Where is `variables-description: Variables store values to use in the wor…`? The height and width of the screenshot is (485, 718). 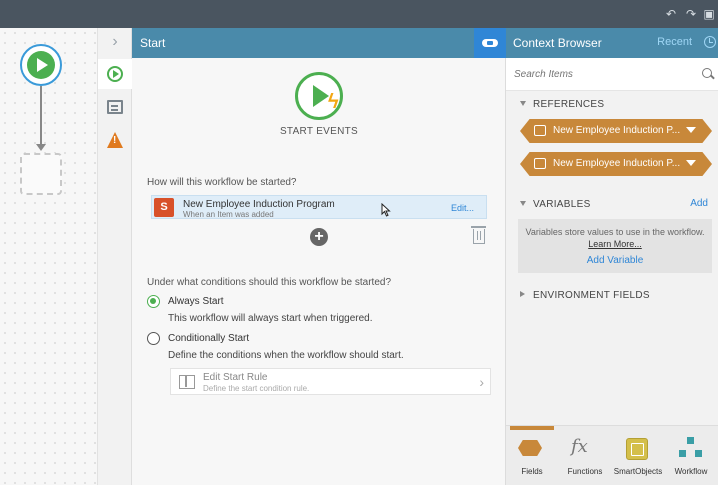 variables-description: Variables store values to use in the wor… is located at coordinates (615, 232).